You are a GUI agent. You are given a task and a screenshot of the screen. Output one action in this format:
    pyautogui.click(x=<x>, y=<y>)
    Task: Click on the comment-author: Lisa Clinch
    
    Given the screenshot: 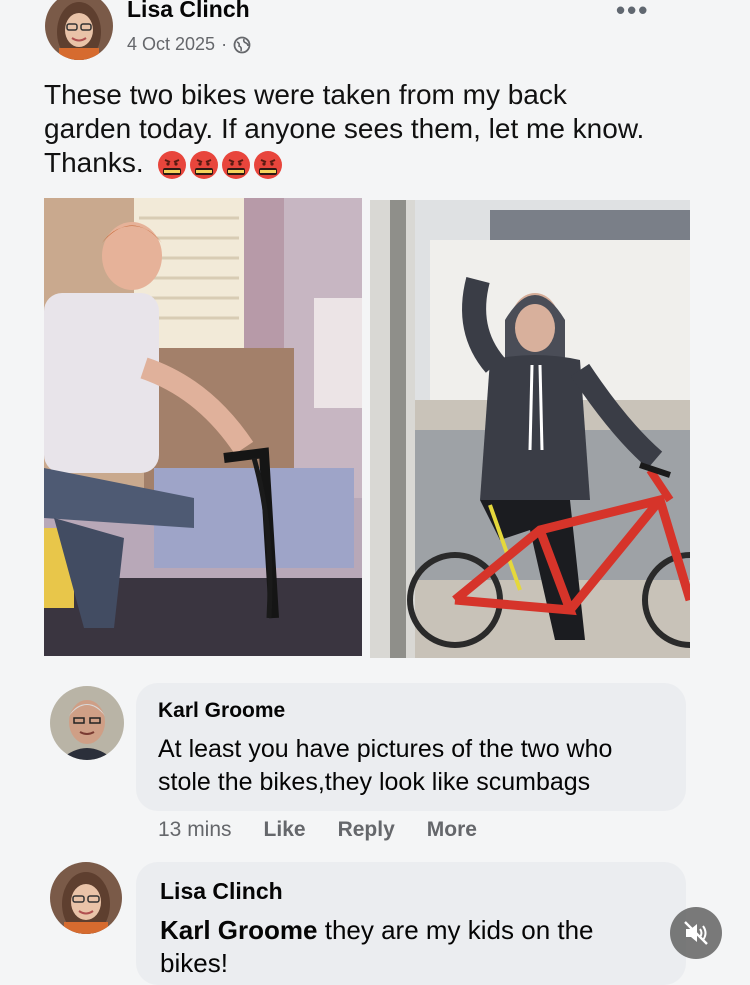 What is the action you would take?
    pyautogui.click(x=221, y=891)
    